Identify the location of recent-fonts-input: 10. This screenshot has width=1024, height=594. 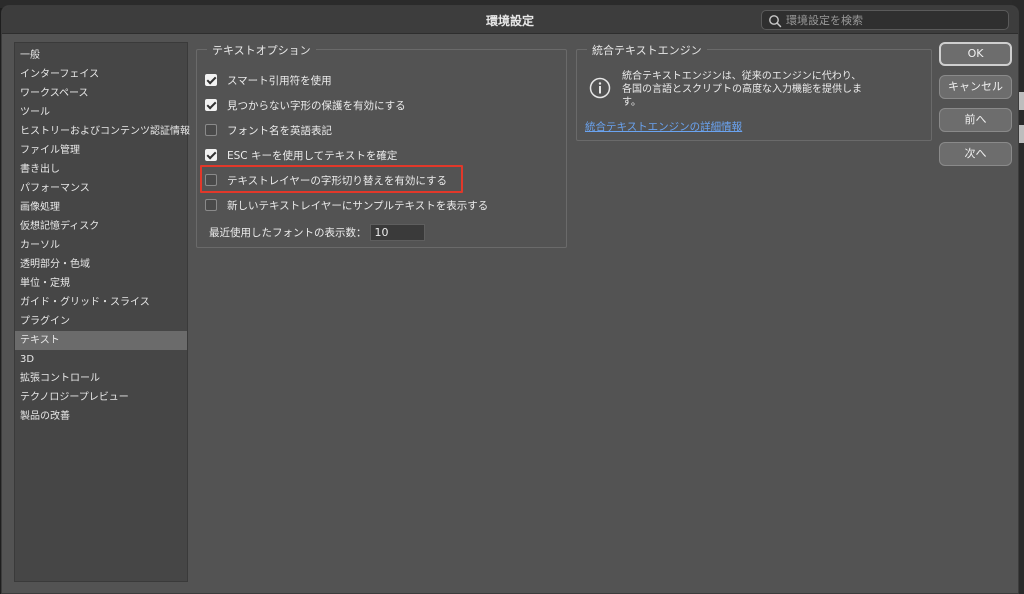
(397, 232).